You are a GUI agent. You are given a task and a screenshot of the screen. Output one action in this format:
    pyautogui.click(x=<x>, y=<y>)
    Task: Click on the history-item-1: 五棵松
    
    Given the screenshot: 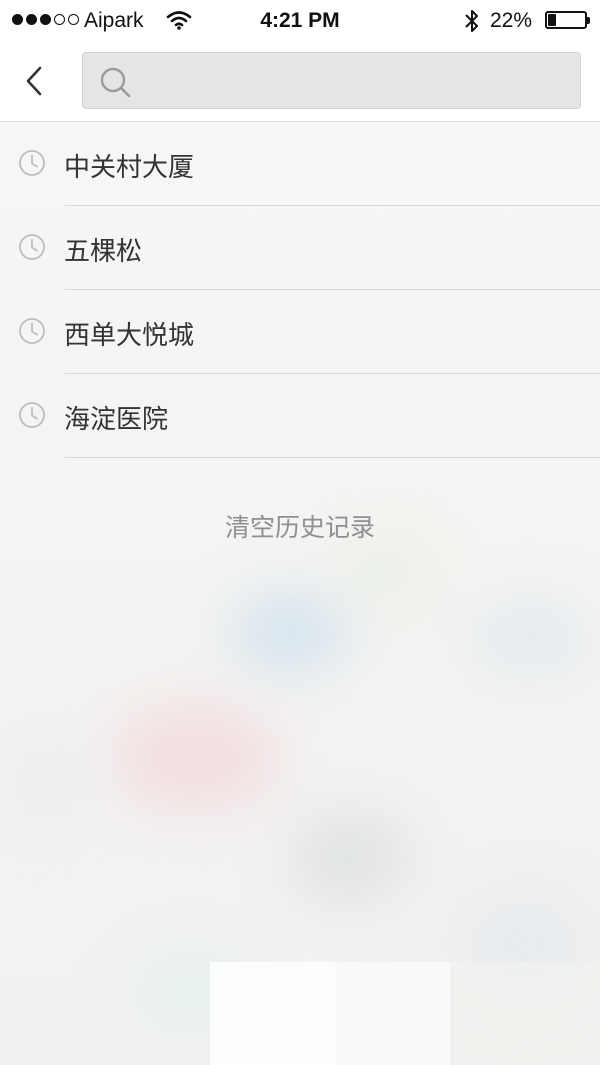 What is the action you would take?
    pyautogui.click(x=300, y=248)
    